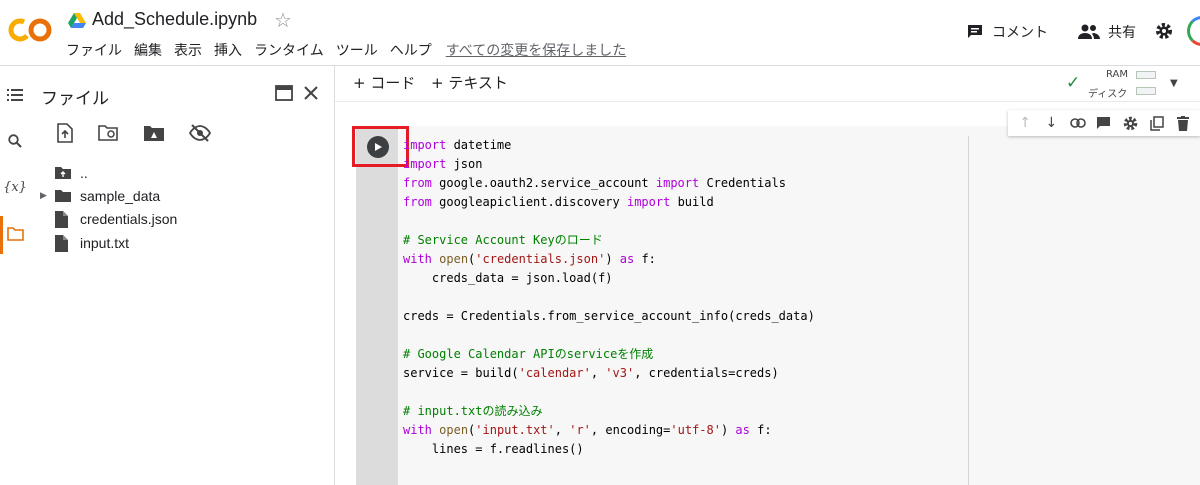 This screenshot has height=485, width=1200. Describe the element at coordinates (609, 259) in the screenshot. I see `code-line: with open('credentials.json') as f:` at that location.